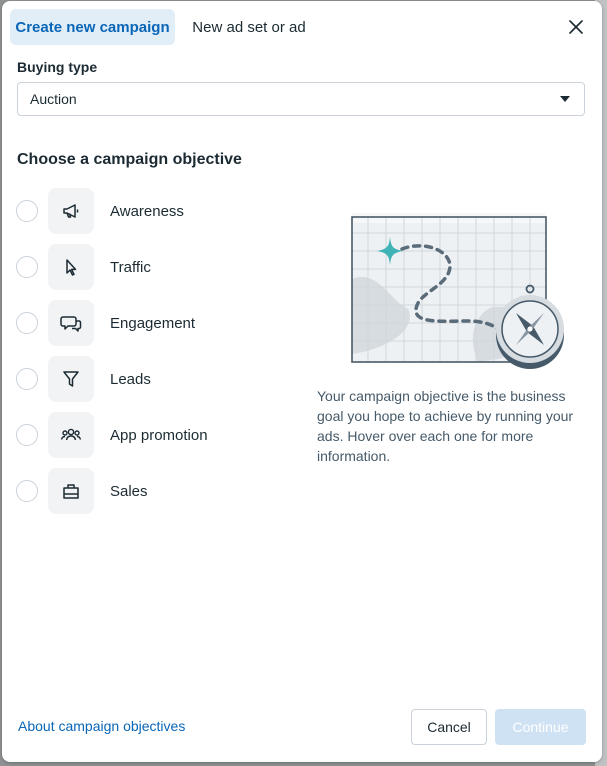 This screenshot has height=766, width=607. I want to click on megaphone-icon, so click(71, 211).